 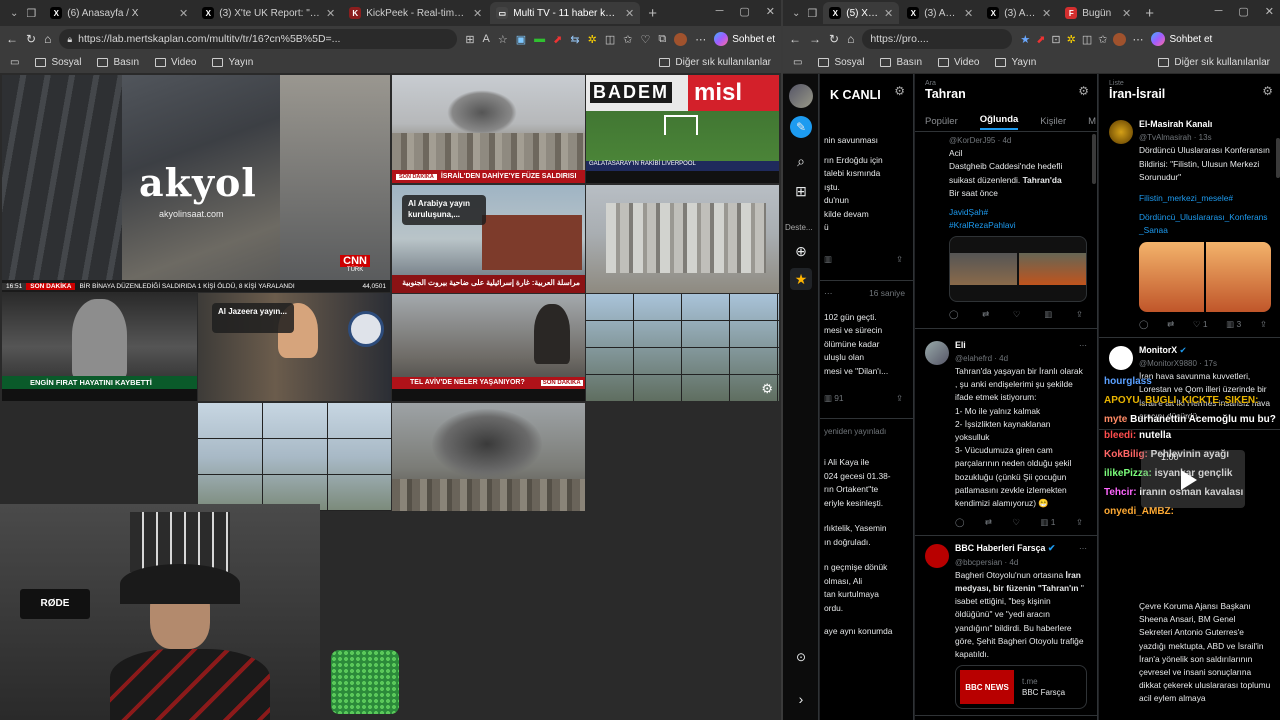 I want to click on bookmark-folder-video: Video, so click(x=958, y=62).